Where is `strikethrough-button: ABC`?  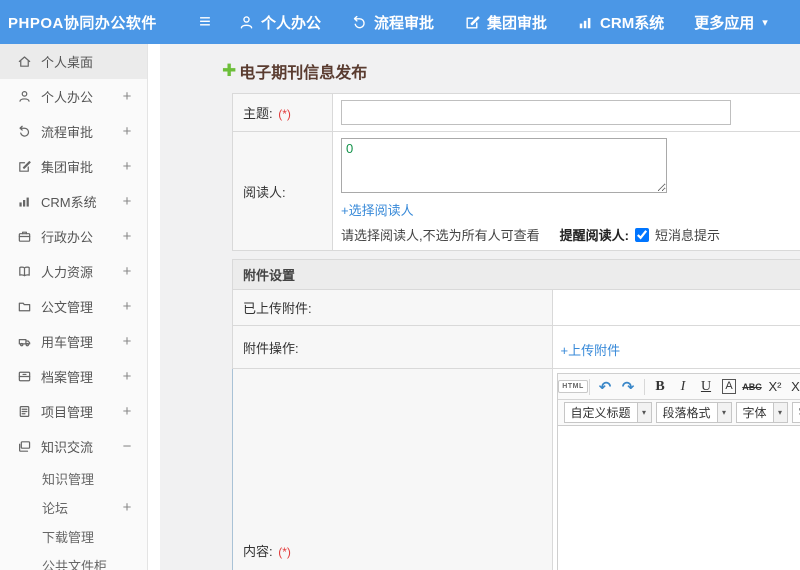
strikethrough-button: ABC is located at coordinates (752, 386).